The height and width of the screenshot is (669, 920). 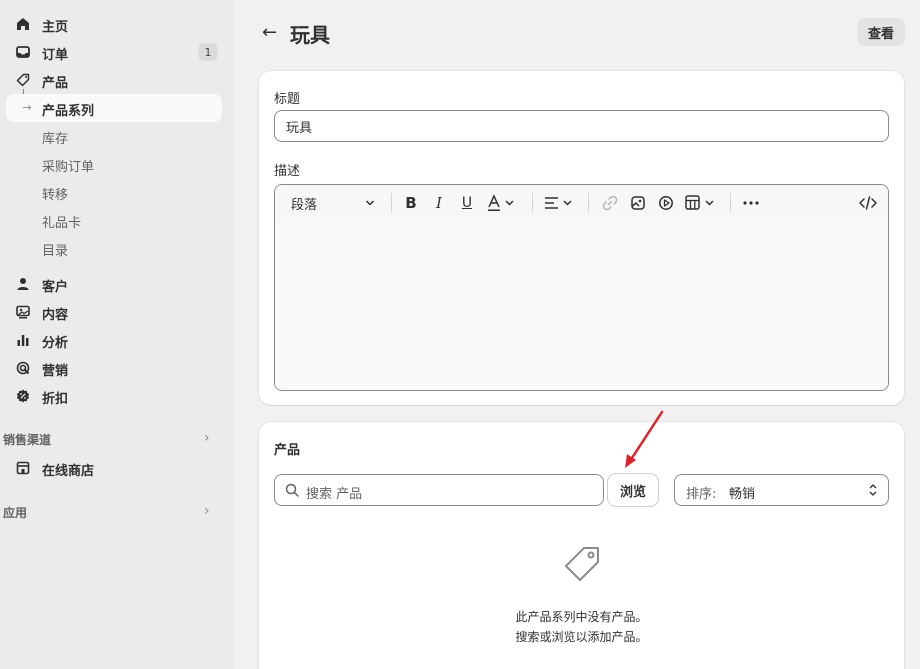 What do you see at coordinates (62, 223) in the screenshot?
I see `sidebar-item-label: 礼品卡` at bounding box center [62, 223].